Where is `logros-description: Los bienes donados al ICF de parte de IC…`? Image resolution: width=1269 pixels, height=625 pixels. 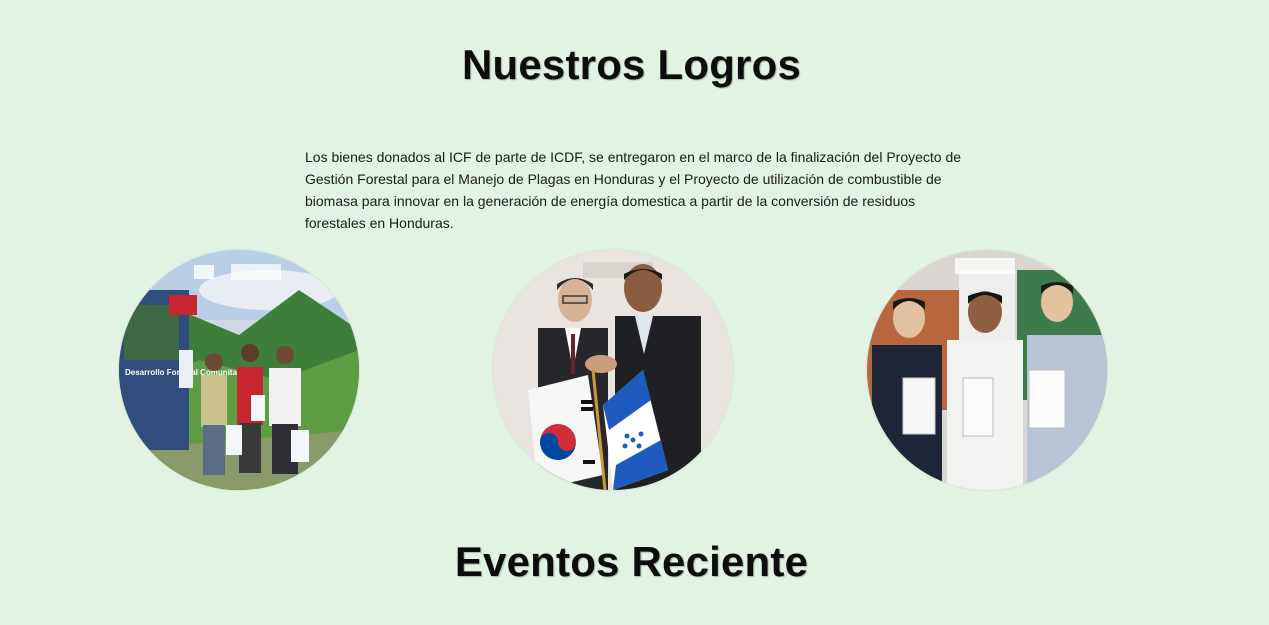
logros-description: Los bienes donados al ICF de parte de IC… is located at coordinates (633, 190).